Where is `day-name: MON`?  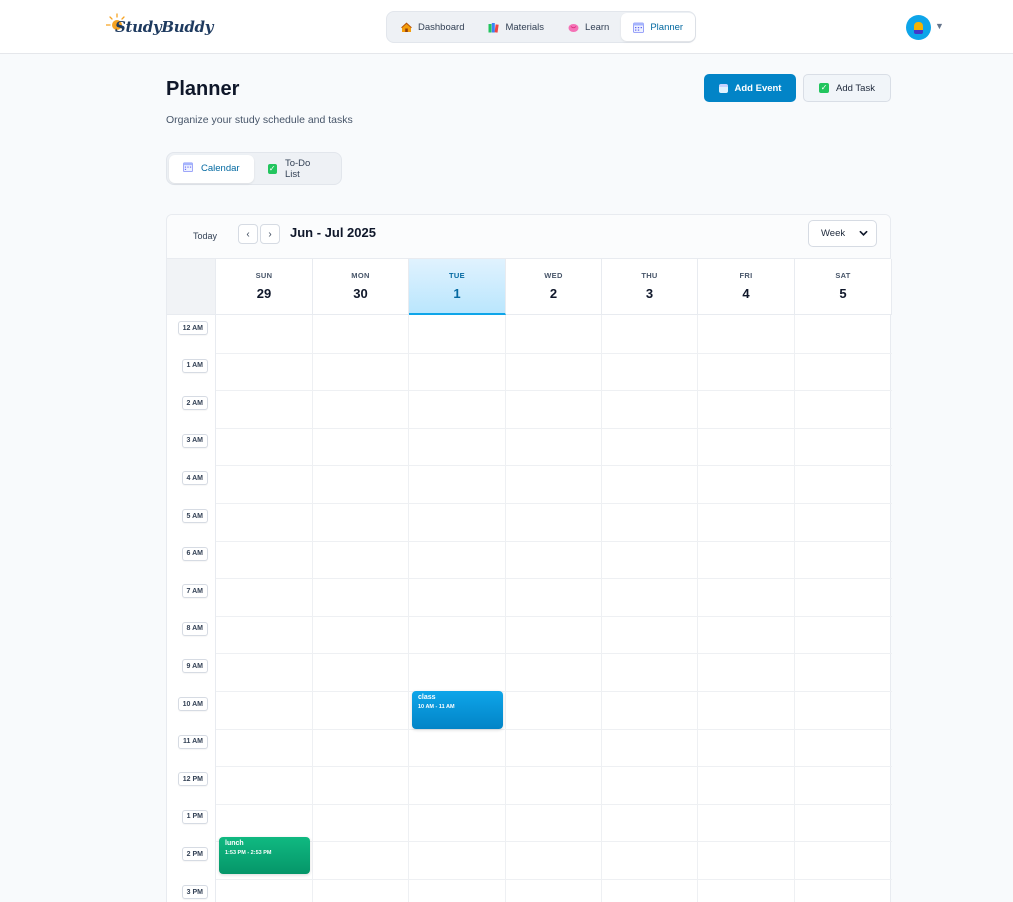
day-name: MON is located at coordinates (360, 275).